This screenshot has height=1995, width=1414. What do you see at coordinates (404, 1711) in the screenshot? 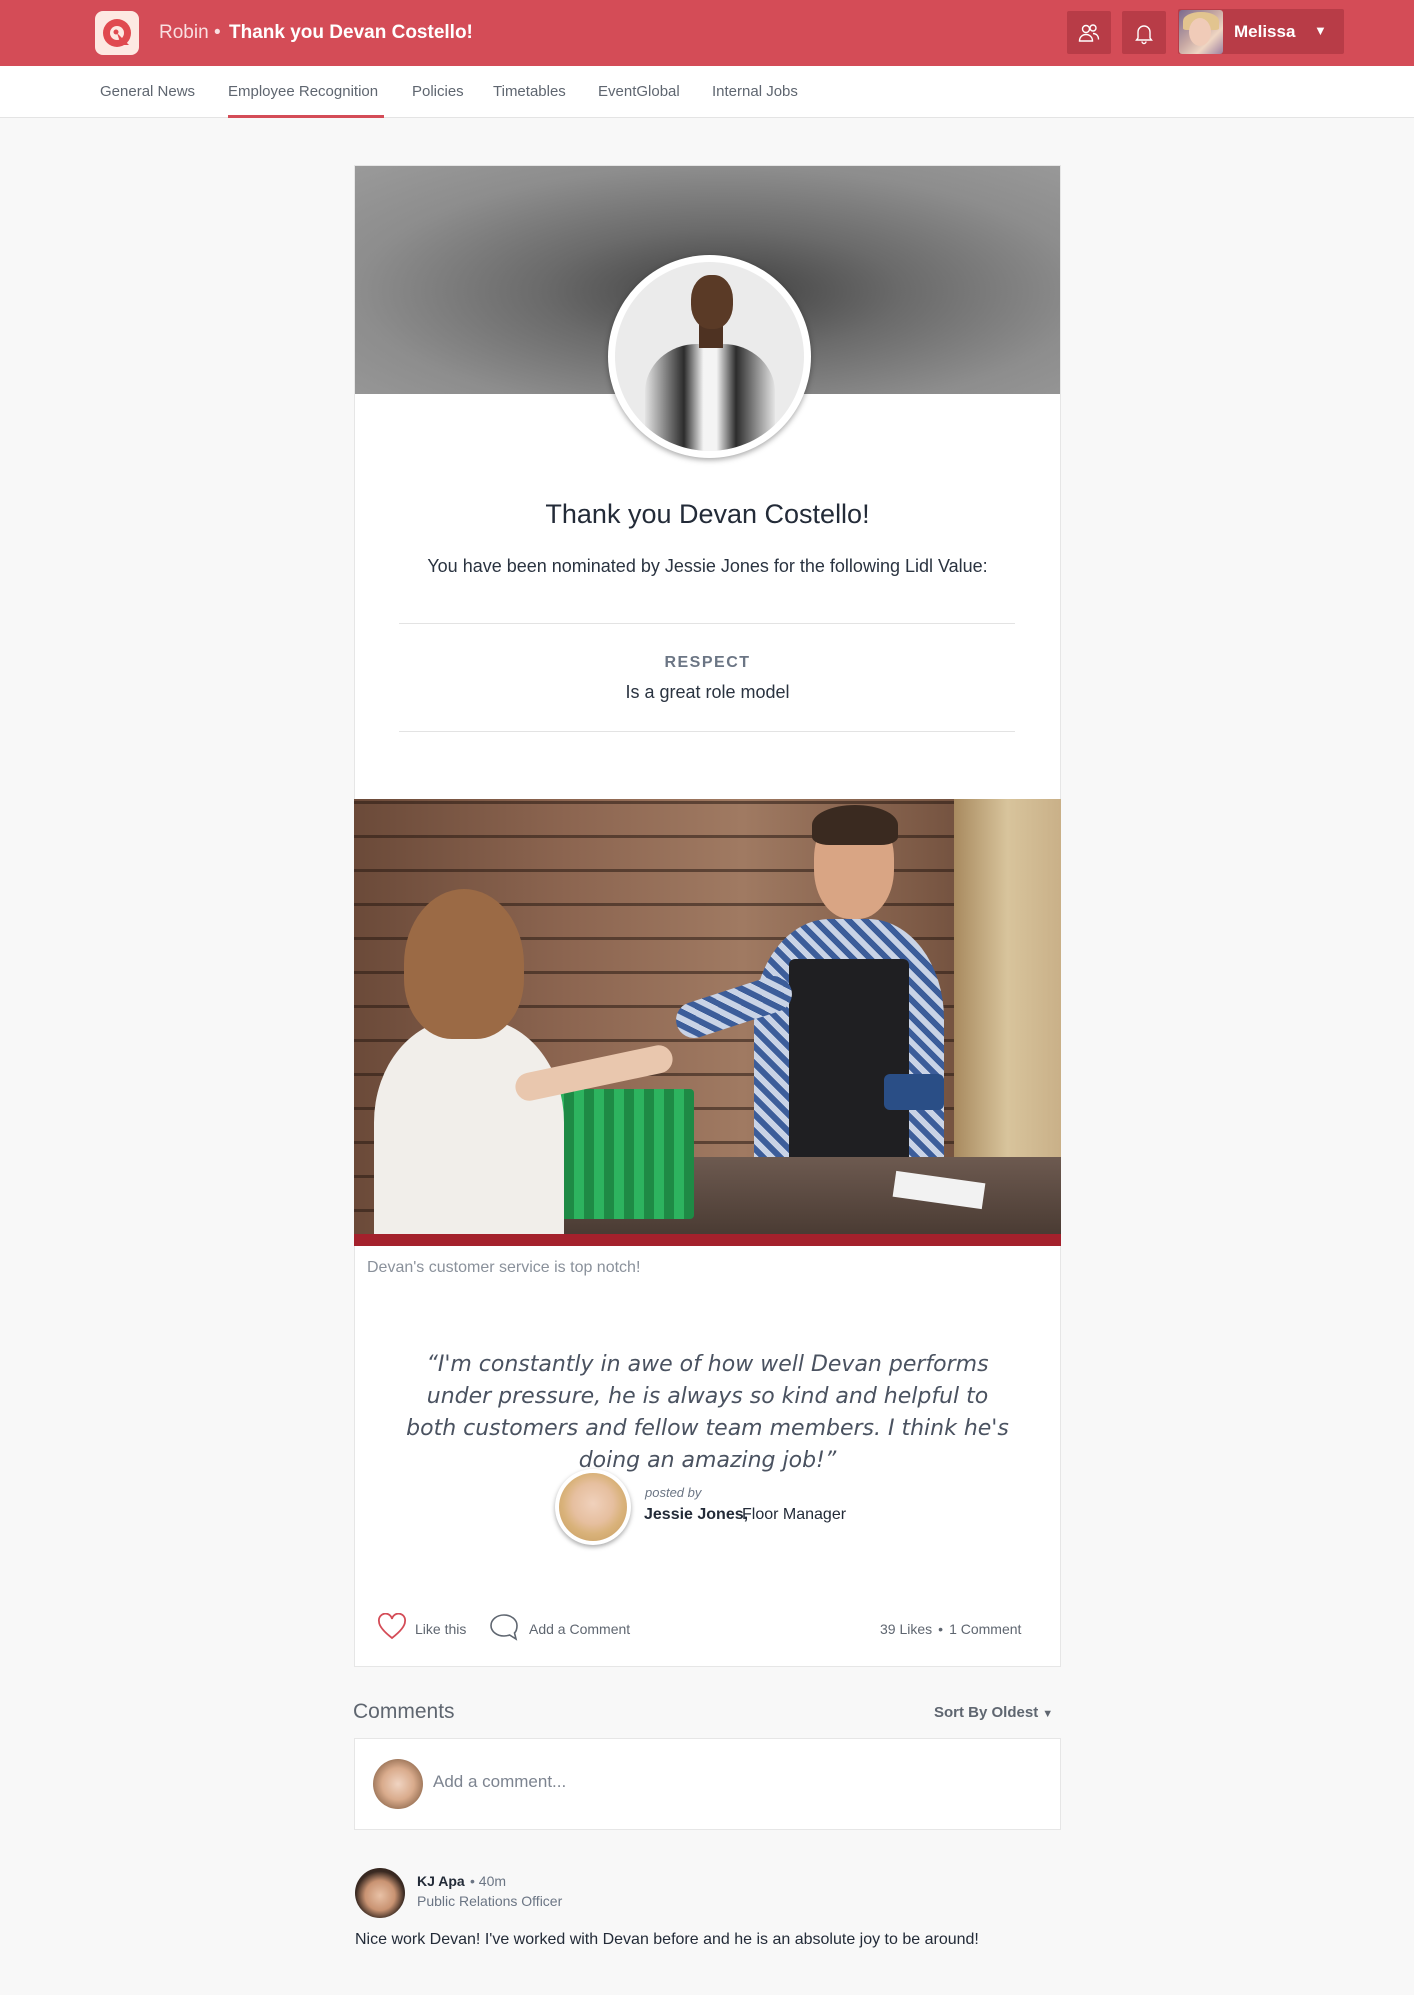
I see `comments-heading: Comments` at bounding box center [404, 1711].